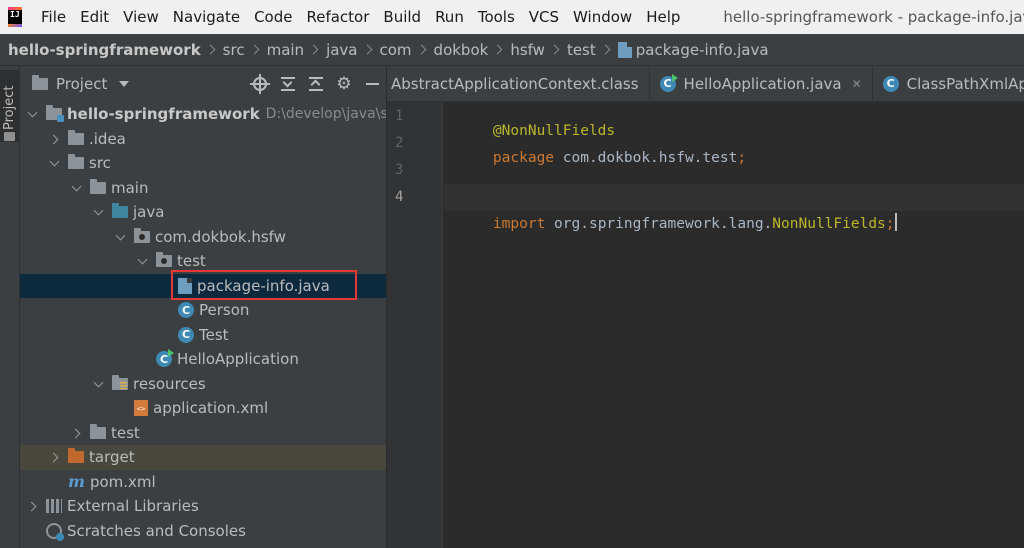  Describe the element at coordinates (285, 50) in the screenshot. I see `breadcrumb-item: main` at that location.